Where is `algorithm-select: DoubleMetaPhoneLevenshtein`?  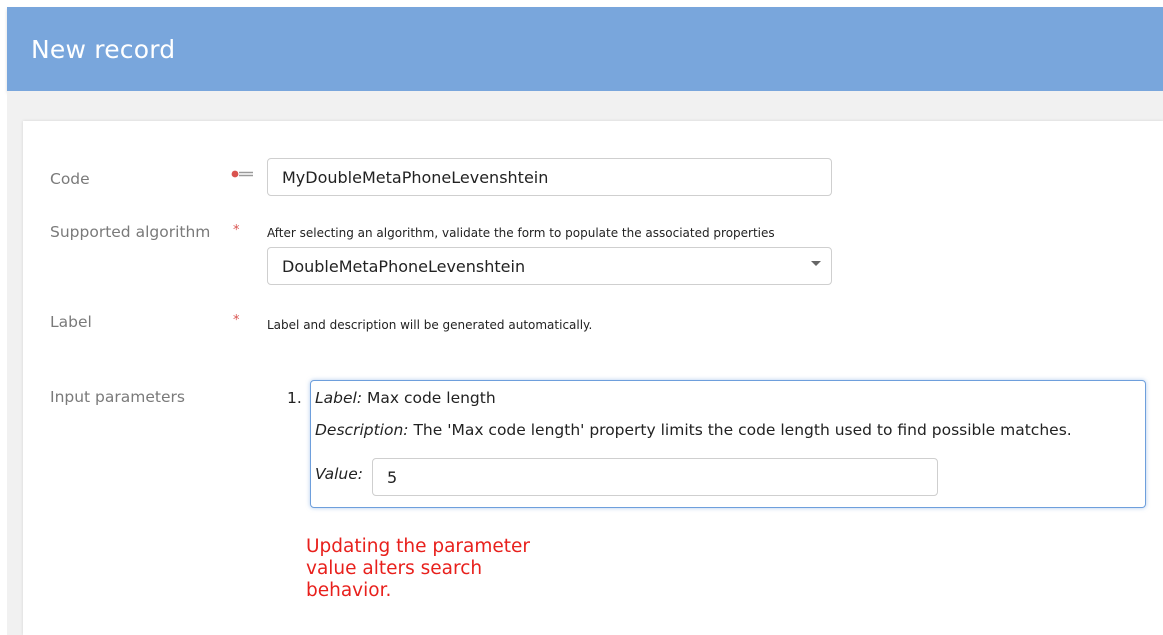
algorithm-select: DoubleMetaPhoneLevenshtein is located at coordinates (549, 266).